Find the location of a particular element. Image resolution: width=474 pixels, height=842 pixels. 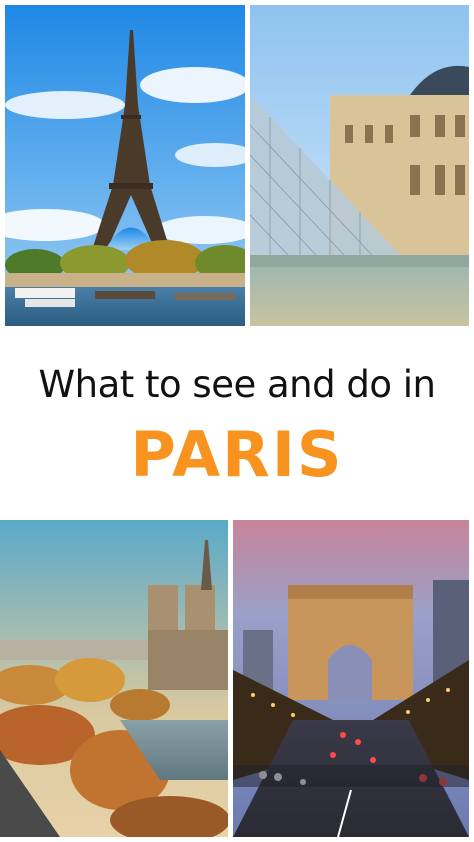

headline-city: PARIS is located at coordinates (237, 454).